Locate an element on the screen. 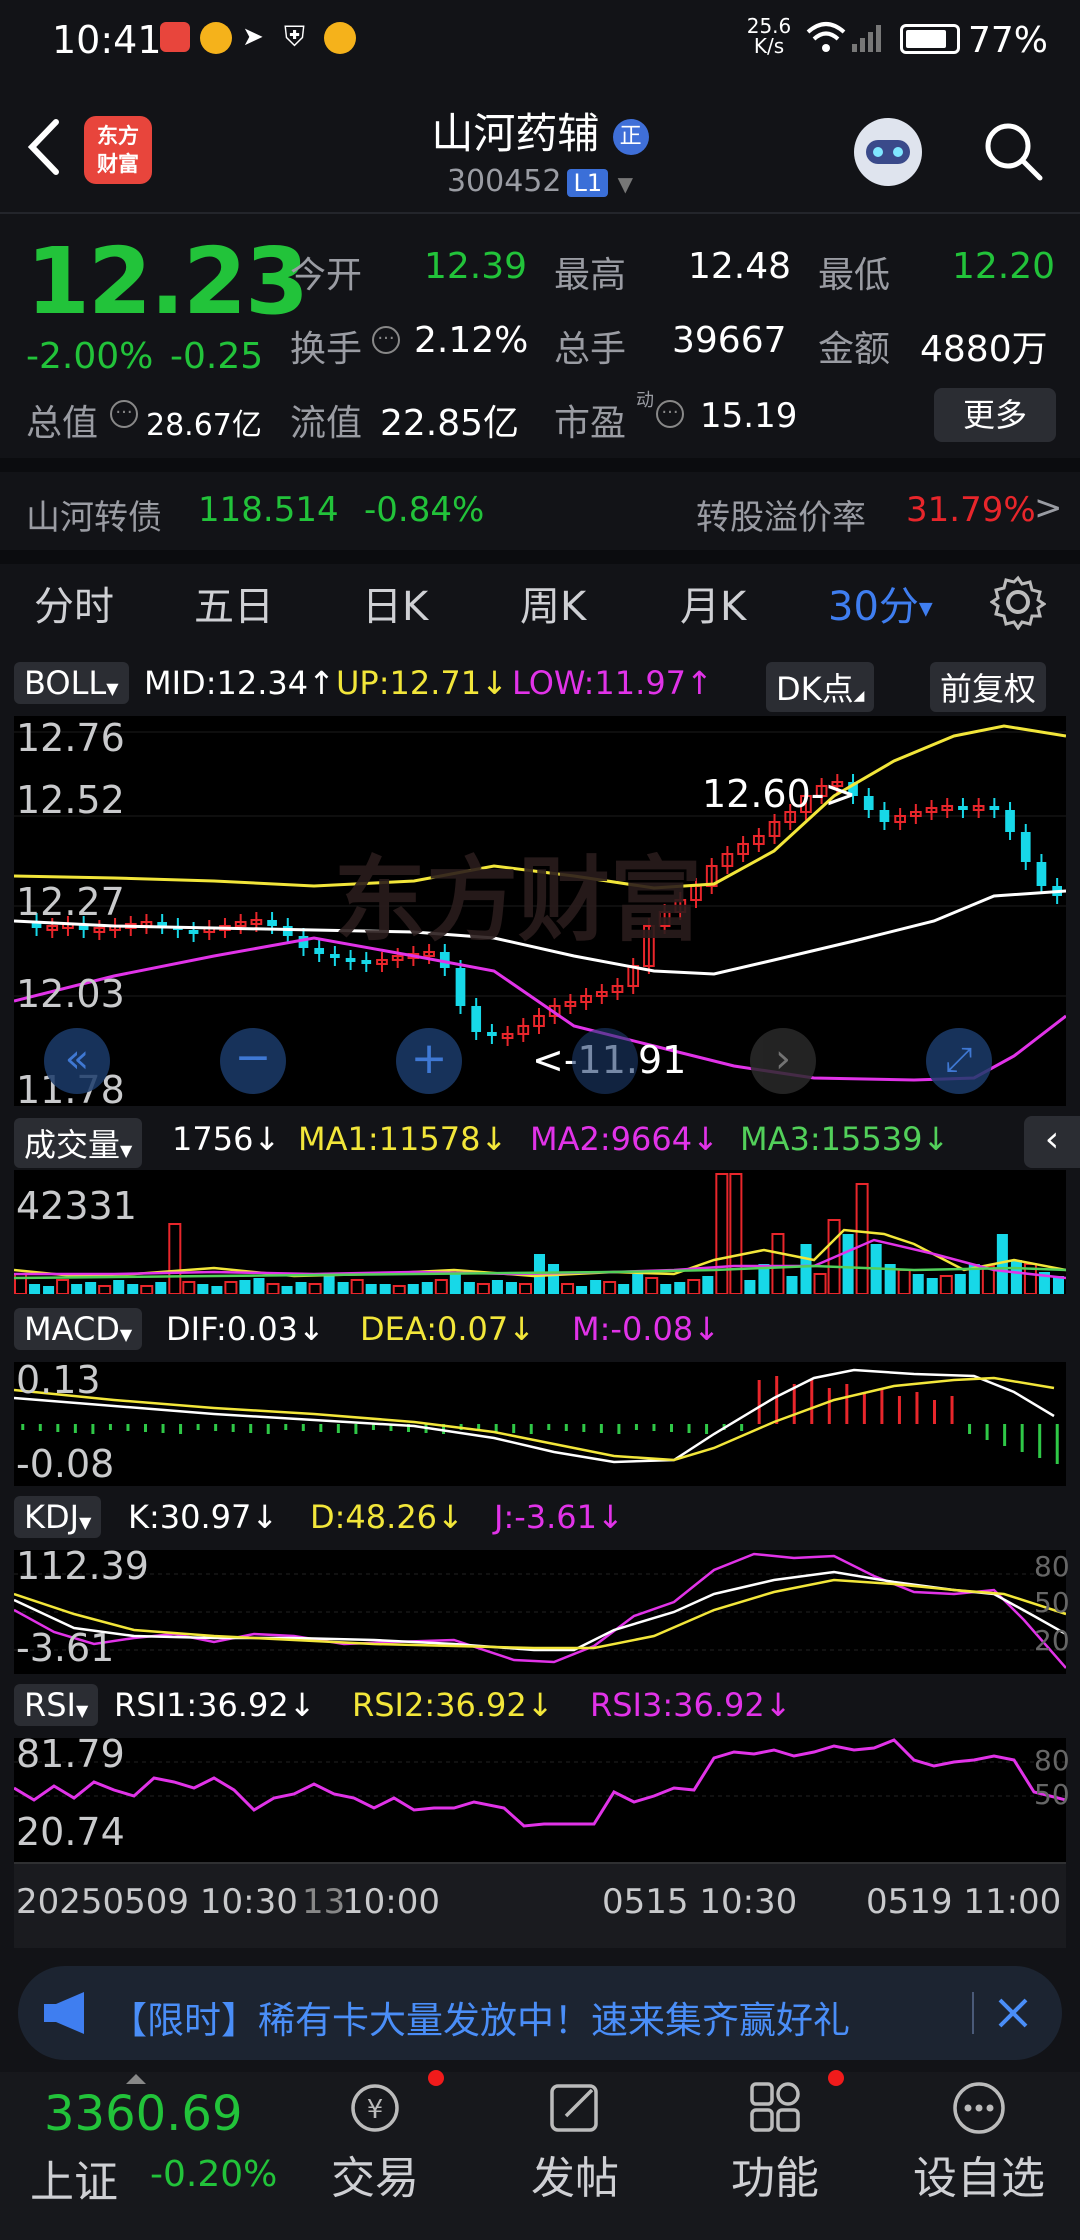 The height and width of the screenshot is (2240, 1080). premium-label: 转股溢价率 is located at coordinates (781, 518).